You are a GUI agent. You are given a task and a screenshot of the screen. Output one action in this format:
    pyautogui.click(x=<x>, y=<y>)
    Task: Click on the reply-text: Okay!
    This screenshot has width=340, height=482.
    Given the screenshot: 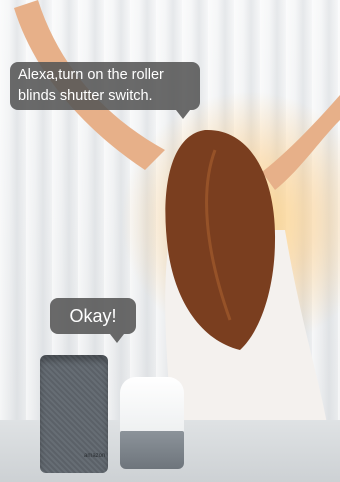 What is the action you would take?
    pyautogui.click(x=93, y=316)
    